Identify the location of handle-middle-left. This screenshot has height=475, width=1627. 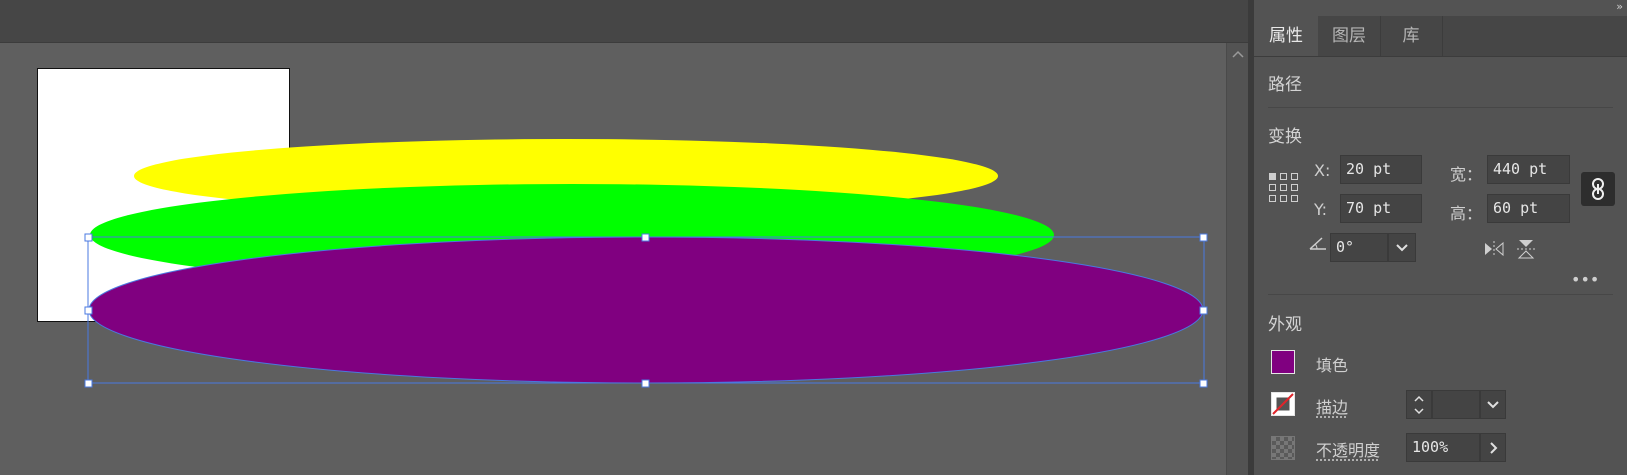
(88, 310).